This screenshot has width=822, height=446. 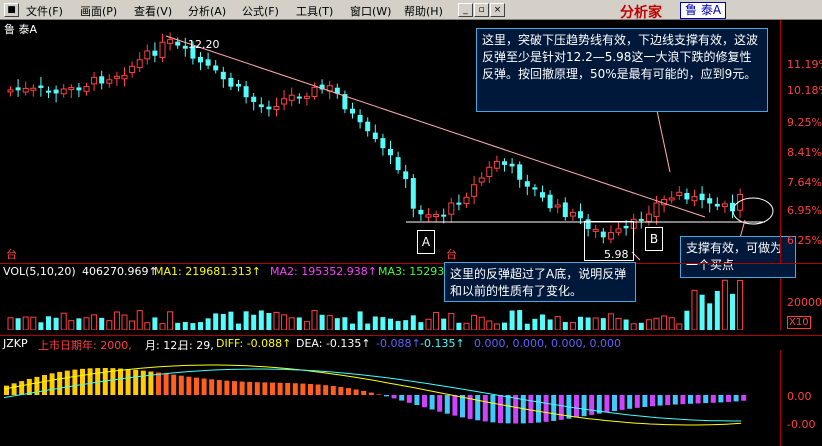 I want to click on menu-help: 帮助(H), so click(x=423, y=11).